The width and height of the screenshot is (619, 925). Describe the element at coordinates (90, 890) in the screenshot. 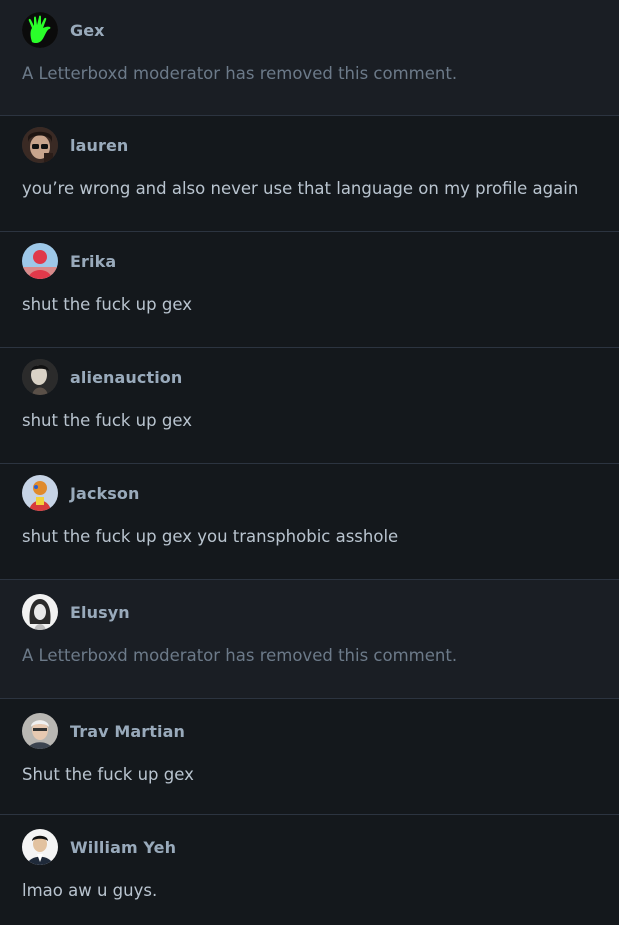

I see `comment-text: lmao aw u guys.` at that location.